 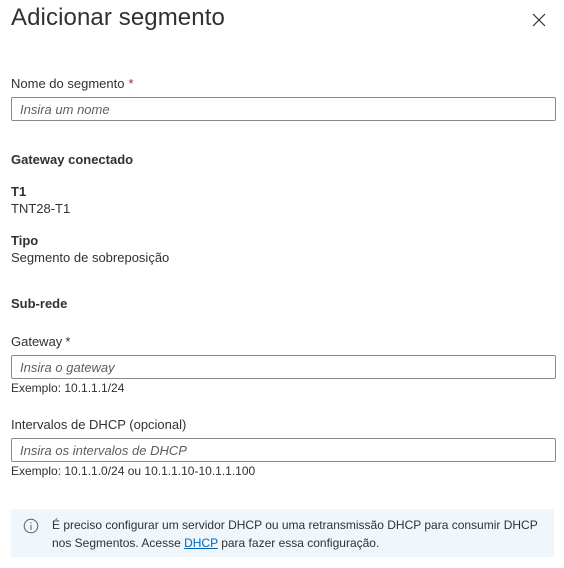 I want to click on type-label: Tipo, so click(x=25, y=240).